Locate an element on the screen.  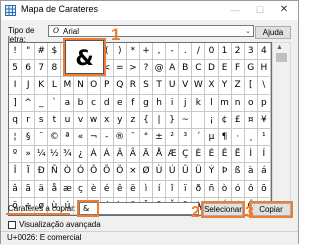
character-cell: ¸ is located at coordinates (251, 137).